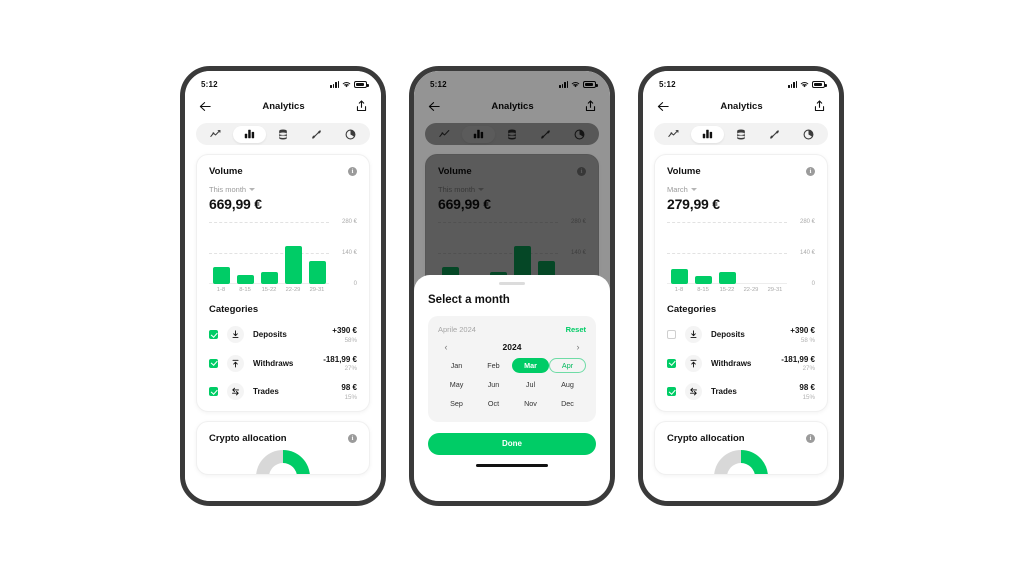 This screenshot has width=1024, height=576. I want to click on pie-chart-icon, so click(808, 134).